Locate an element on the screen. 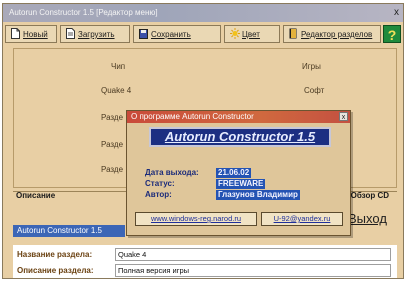 This screenshot has width=406, height=282. save-button: Сохранить is located at coordinates (177, 34).